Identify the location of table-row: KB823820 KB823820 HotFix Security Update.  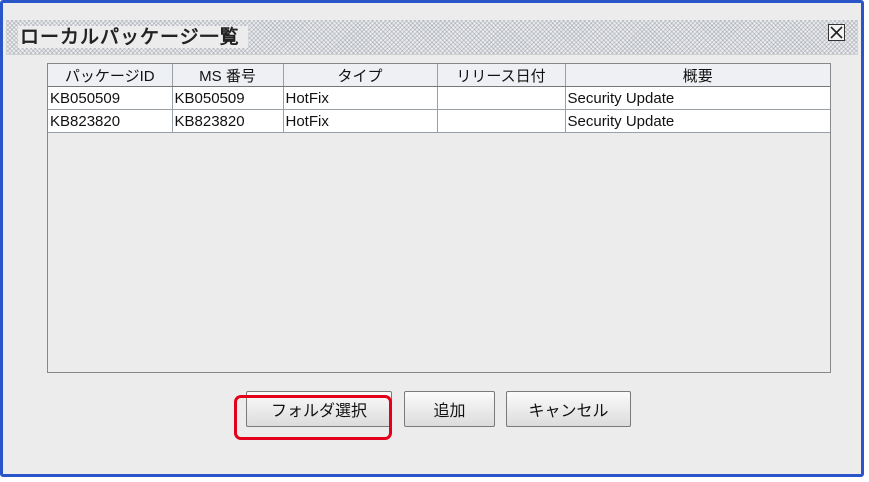
(439, 121).